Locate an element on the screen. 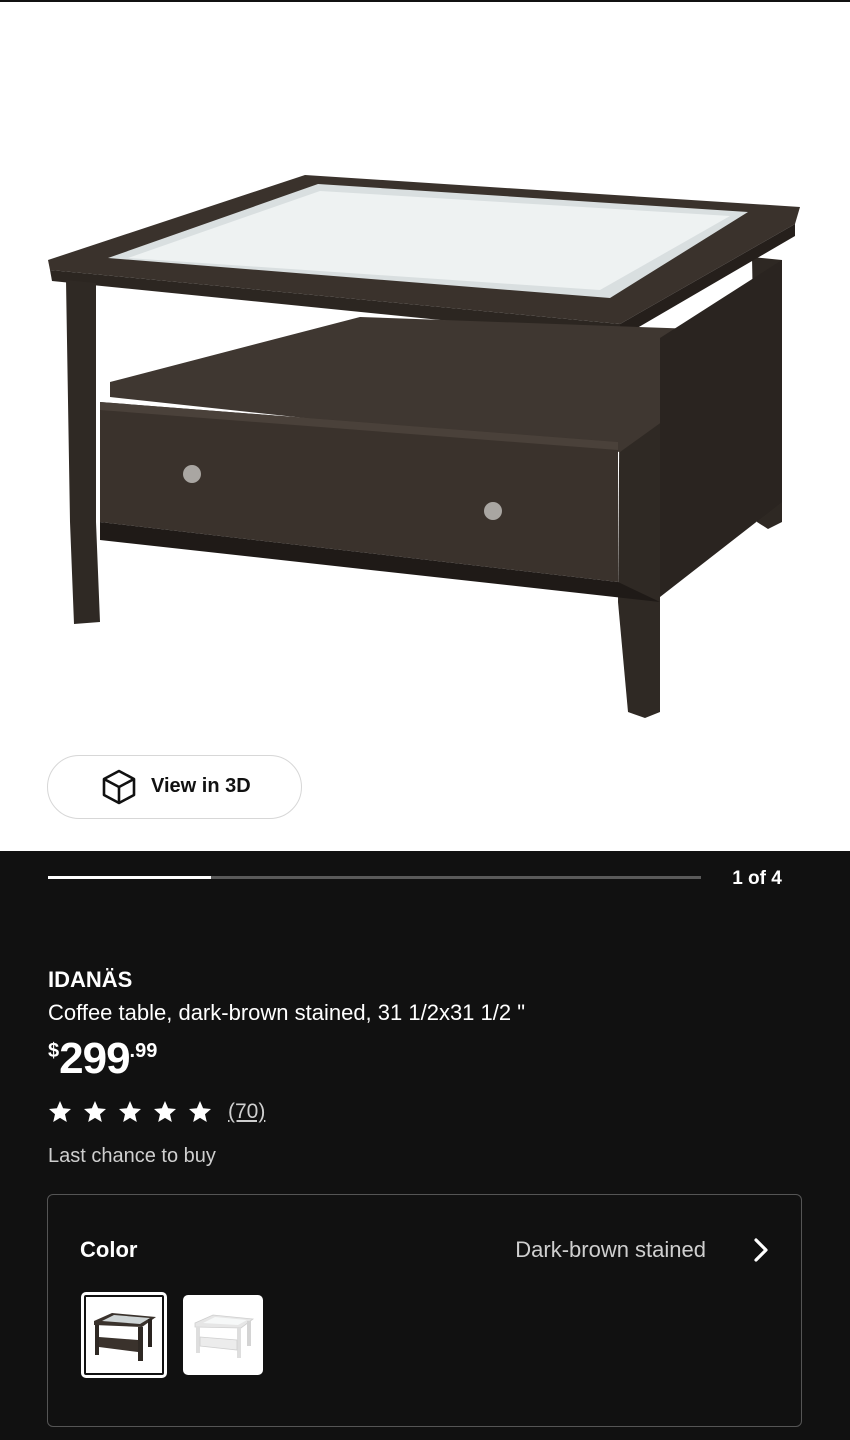  view-in-3d-button: View in 3D is located at coordinates (174, 787).